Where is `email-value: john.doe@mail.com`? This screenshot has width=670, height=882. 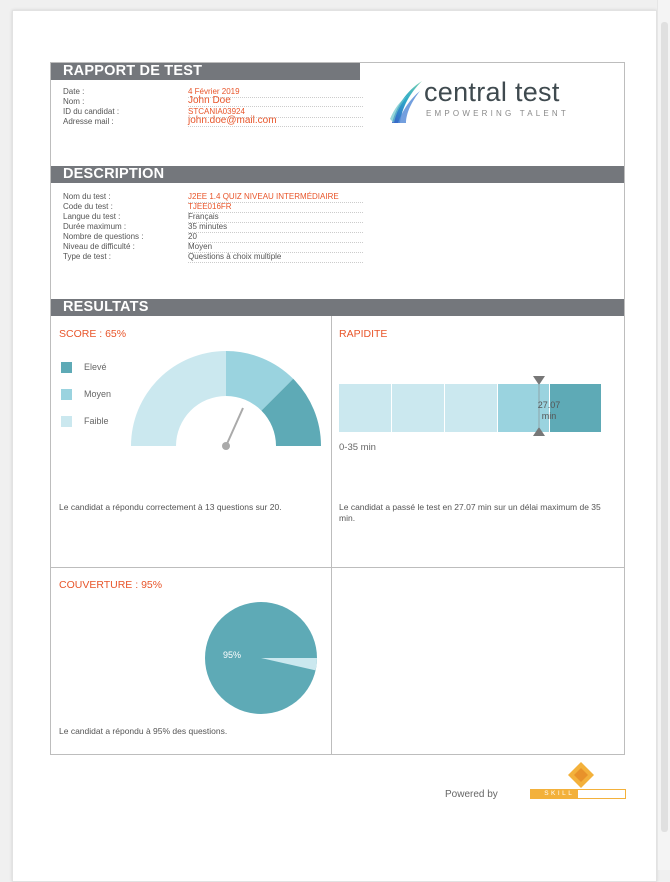 email-value: john.doe@mail.com is located at coordinates (275, 121).